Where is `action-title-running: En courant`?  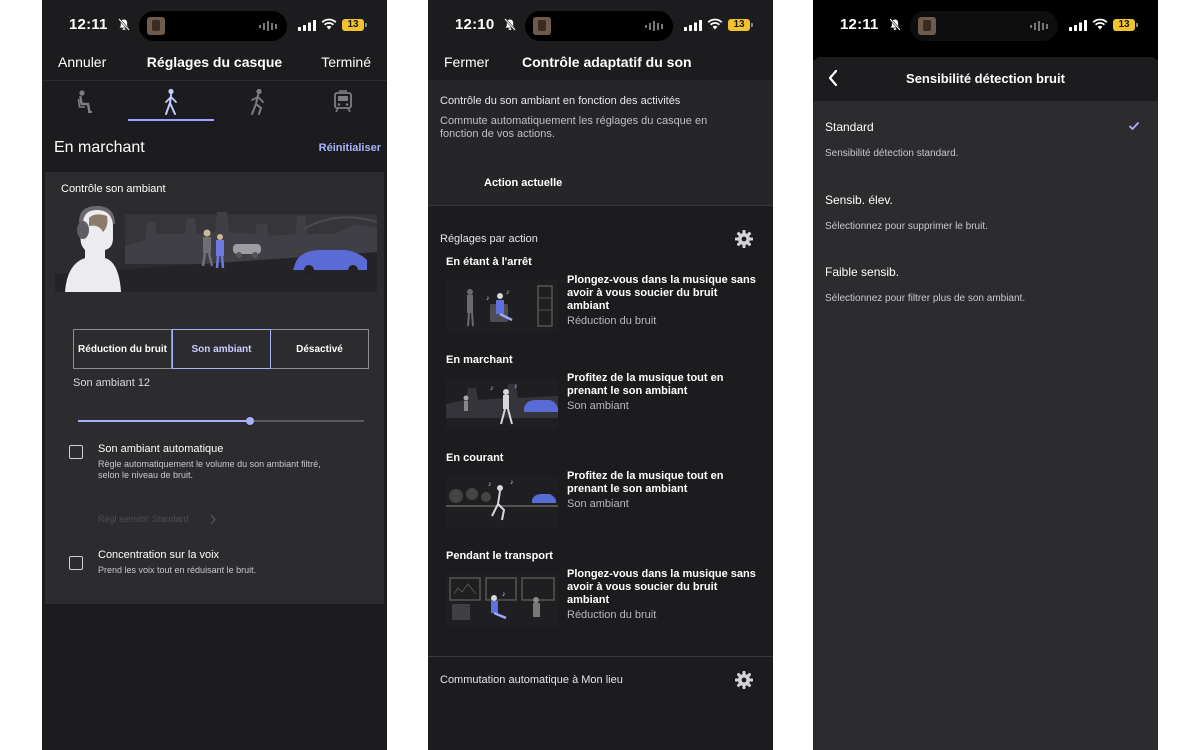
action-title-running: En courant is located at coordinates (475, 458).